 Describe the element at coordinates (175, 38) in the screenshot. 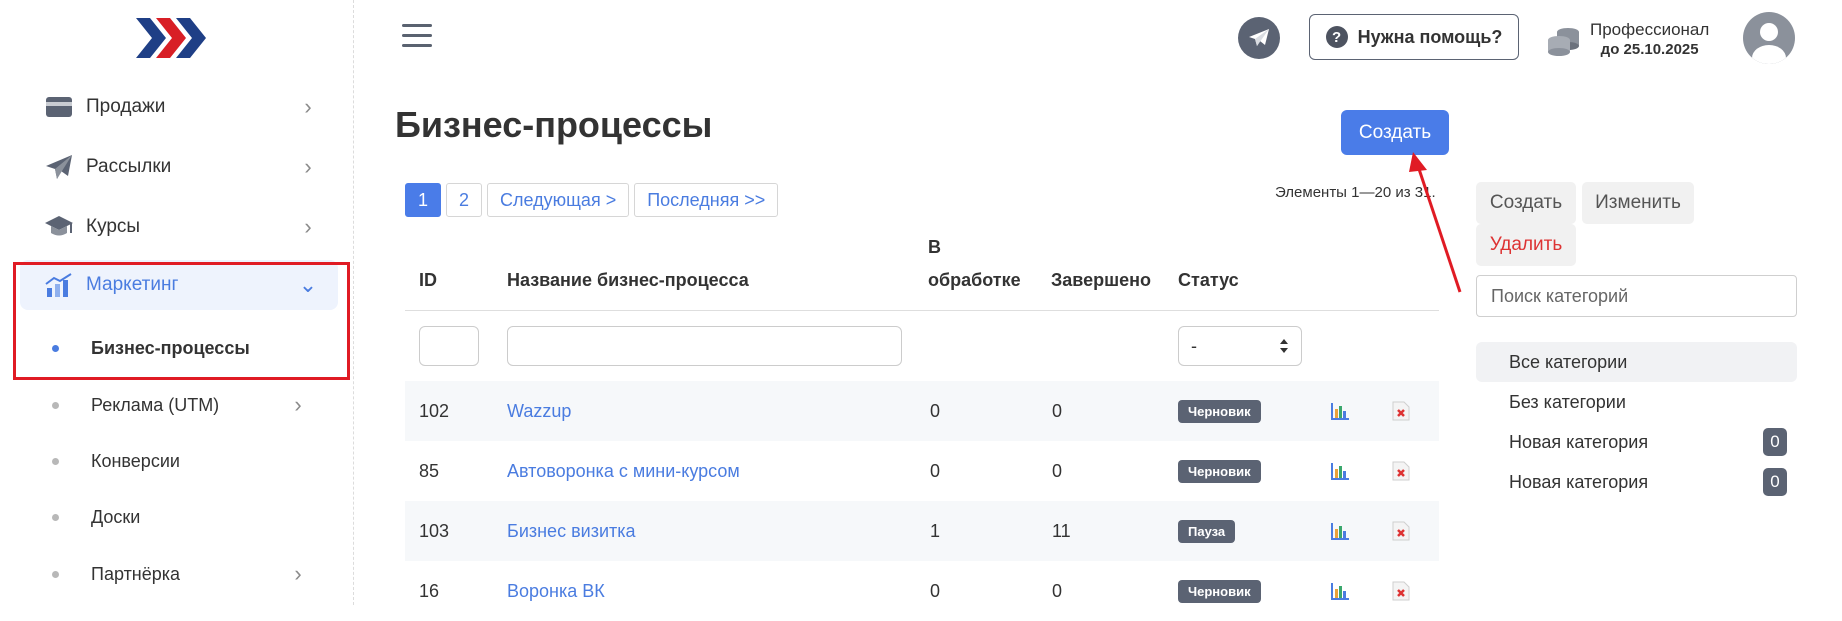

I see `logo-icon` at that location.